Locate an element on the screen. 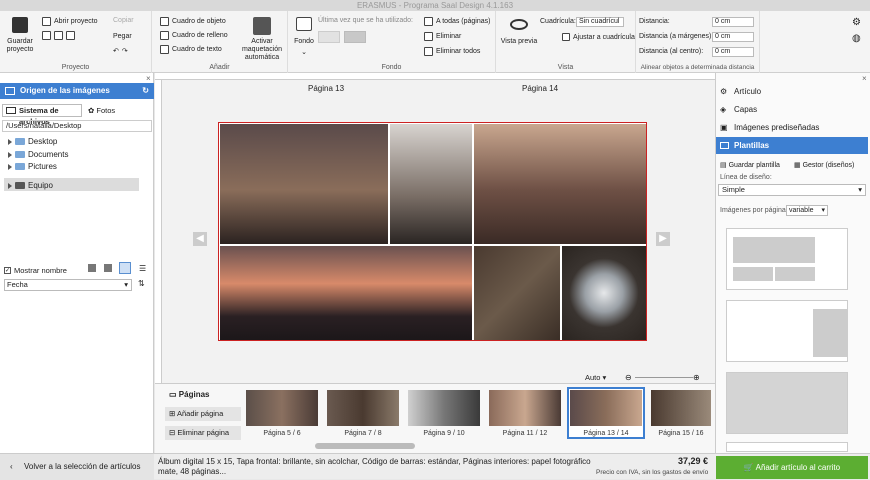 This screenshot has height=480, width=870. page-thumbnail-label: Página 15 / 16 is located at coordinates (681, 433).